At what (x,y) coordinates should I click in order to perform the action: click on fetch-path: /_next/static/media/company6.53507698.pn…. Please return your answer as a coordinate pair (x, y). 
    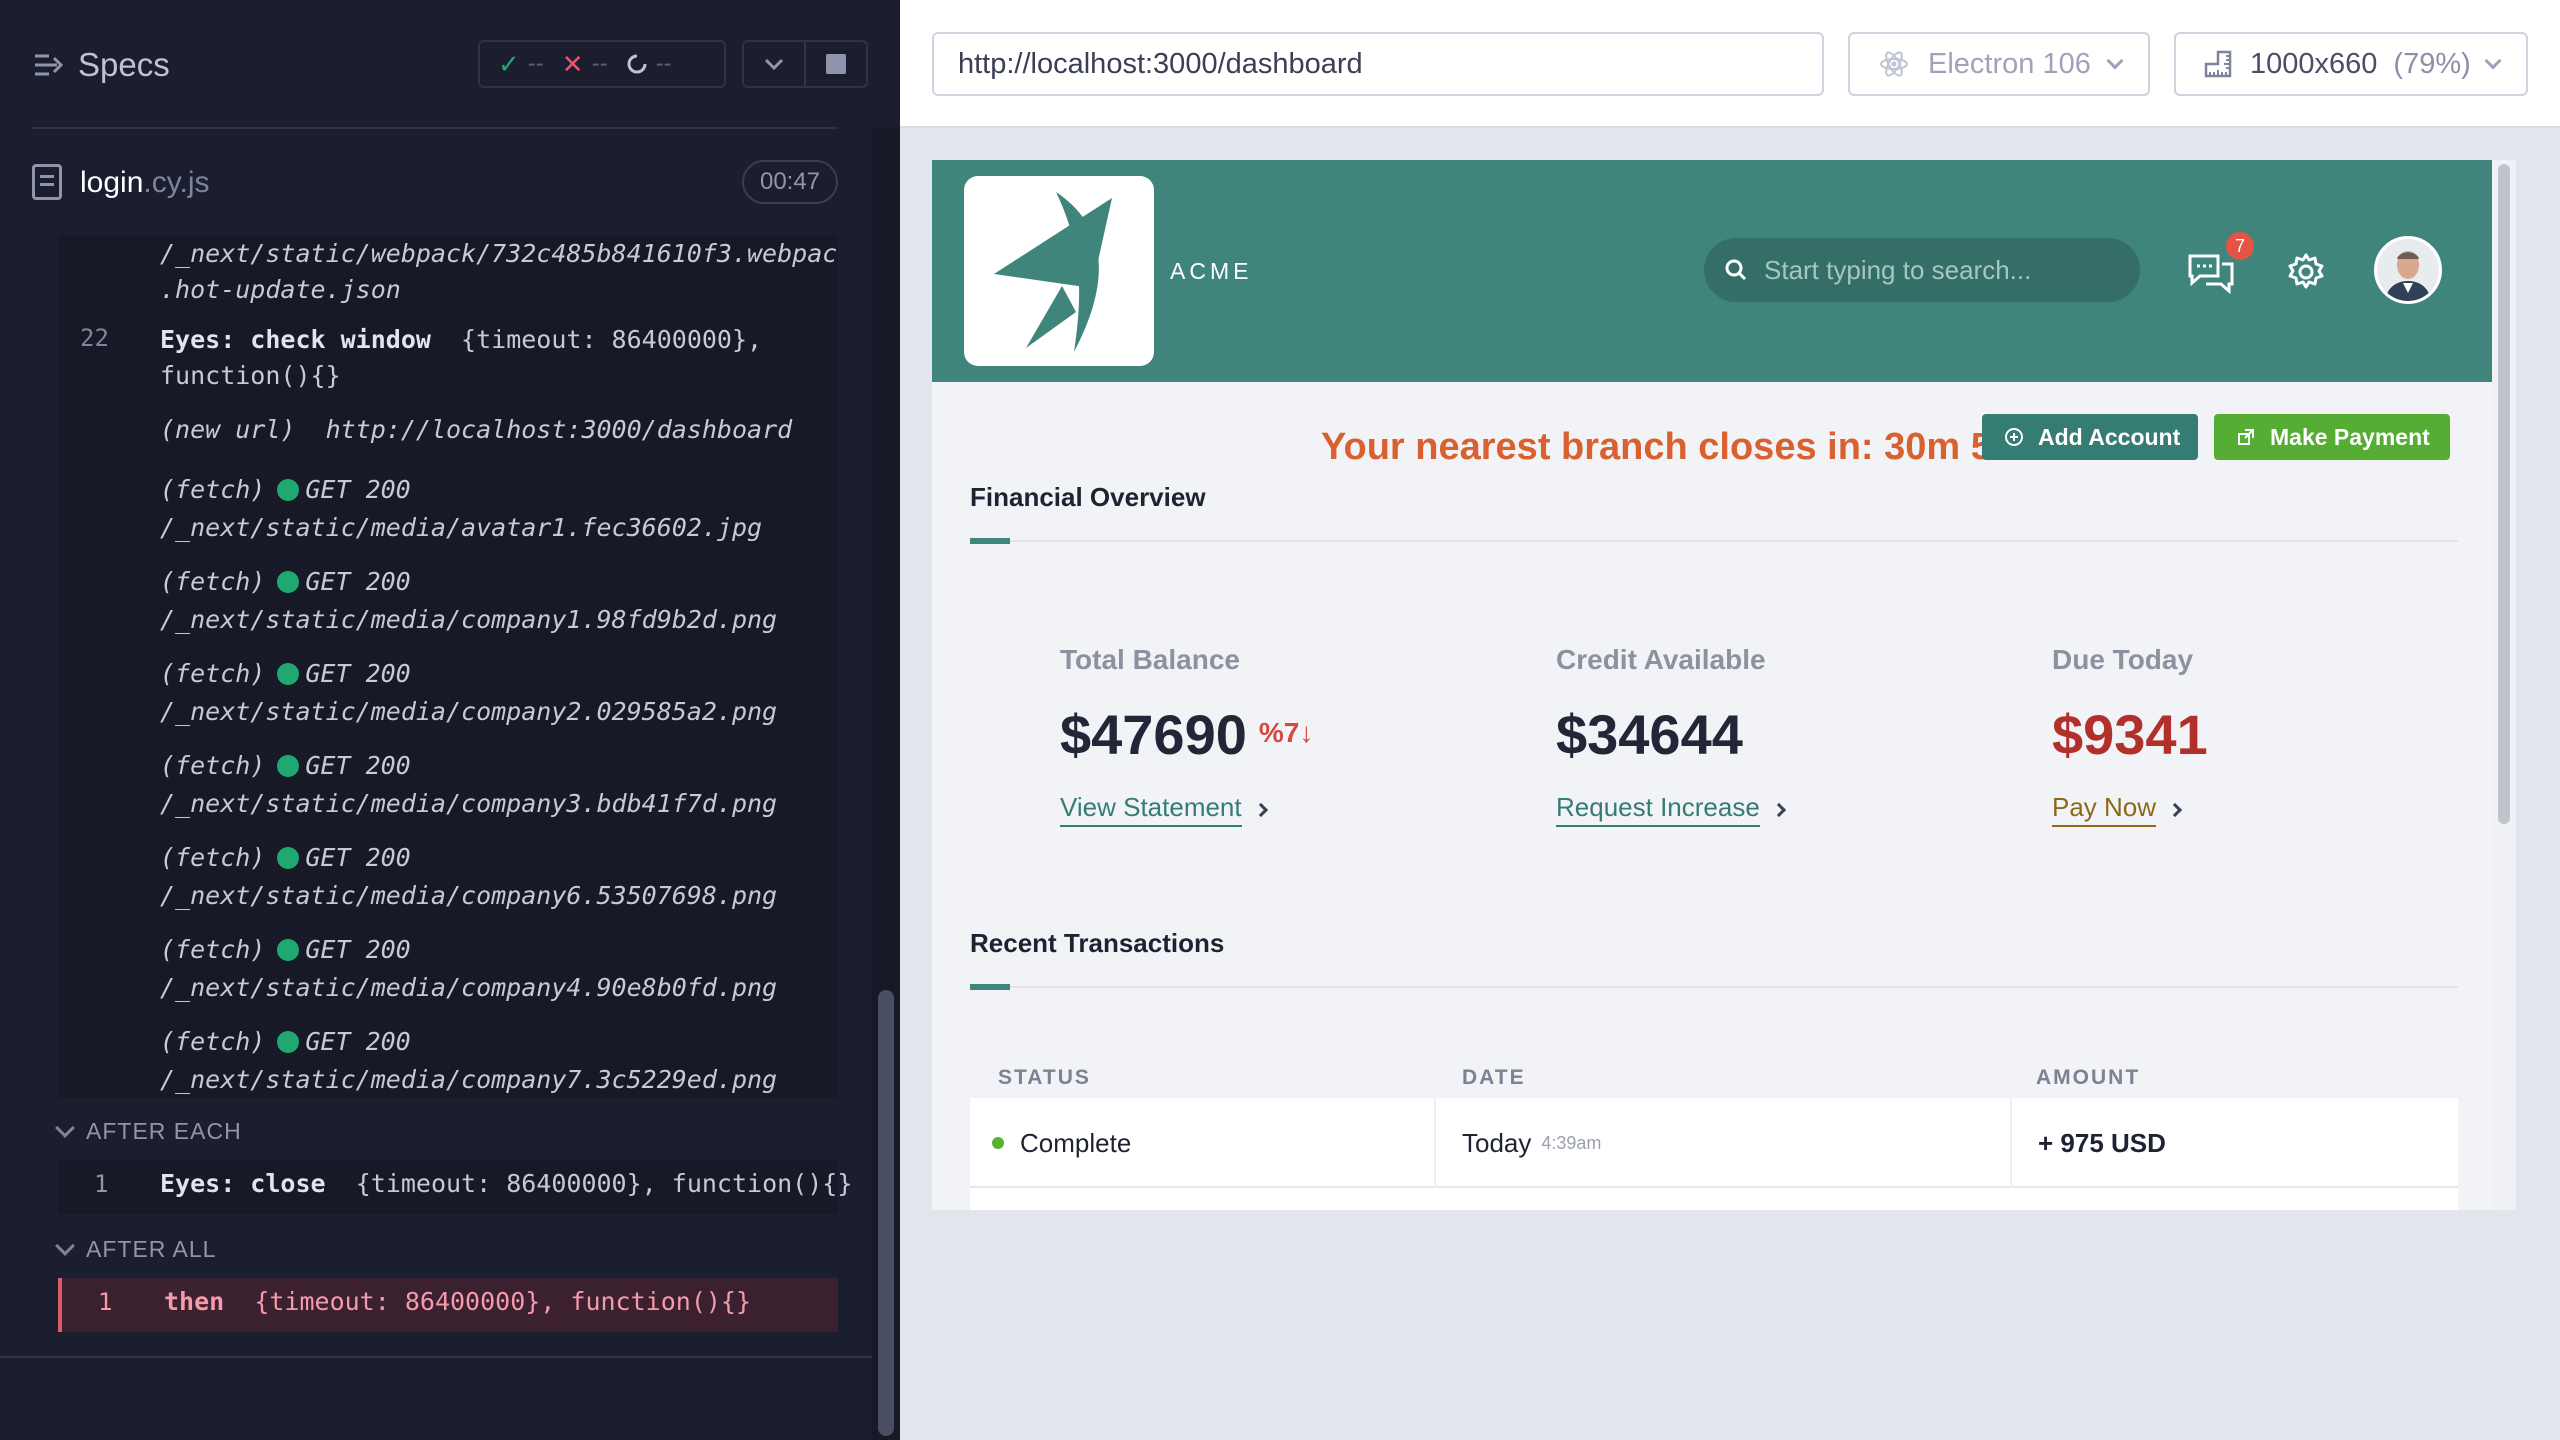
    Looking at the image, I should click on (469, 895).